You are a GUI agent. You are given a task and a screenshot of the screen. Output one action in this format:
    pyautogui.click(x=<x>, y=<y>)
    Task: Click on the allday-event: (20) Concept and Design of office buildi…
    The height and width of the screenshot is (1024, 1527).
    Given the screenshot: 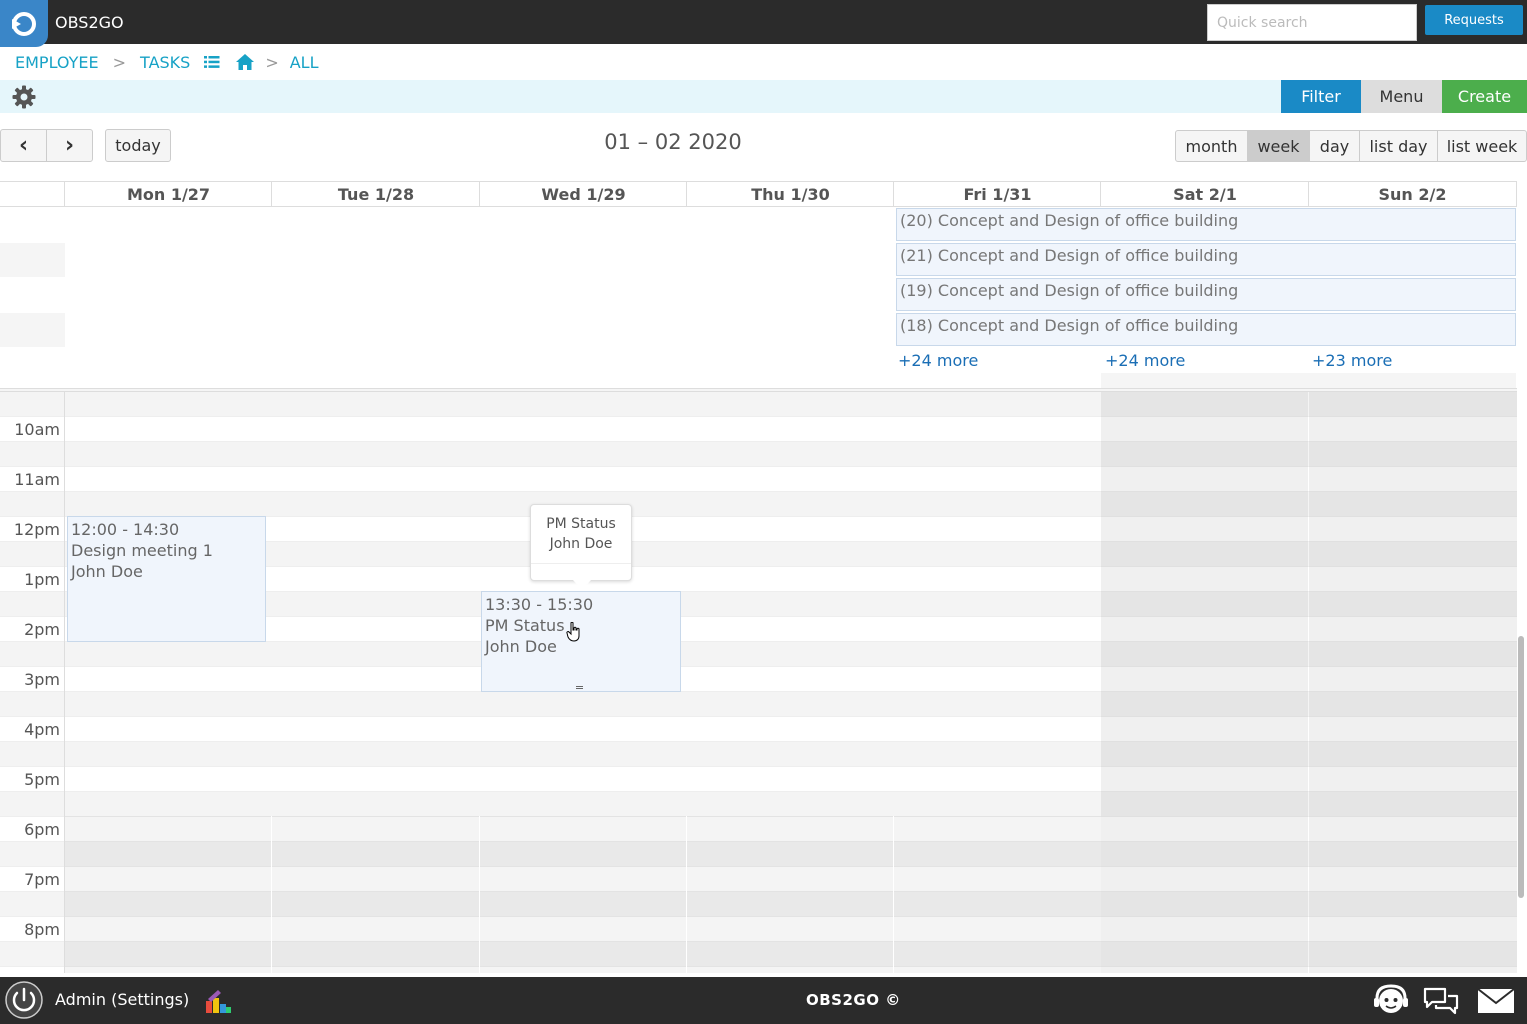 What is the action you would take?
    pyautogui.click(x=1206, y=224)
    